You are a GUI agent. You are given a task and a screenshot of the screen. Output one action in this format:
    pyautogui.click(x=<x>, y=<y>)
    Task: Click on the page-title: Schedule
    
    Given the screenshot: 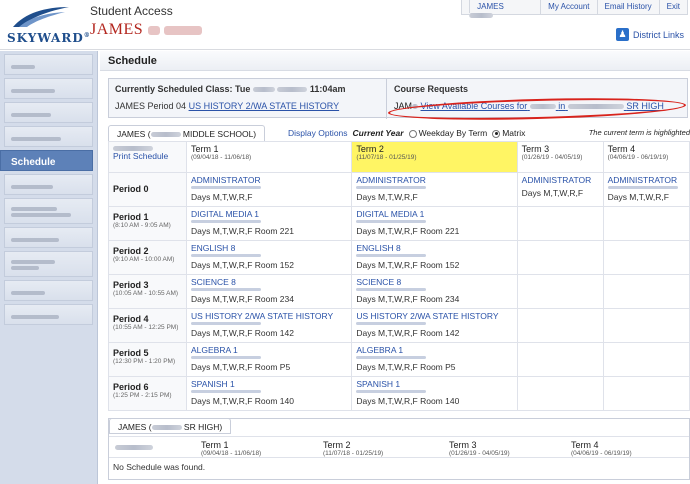 What is the action you would take?
    pyautogui.click(x=395, y=61)
    